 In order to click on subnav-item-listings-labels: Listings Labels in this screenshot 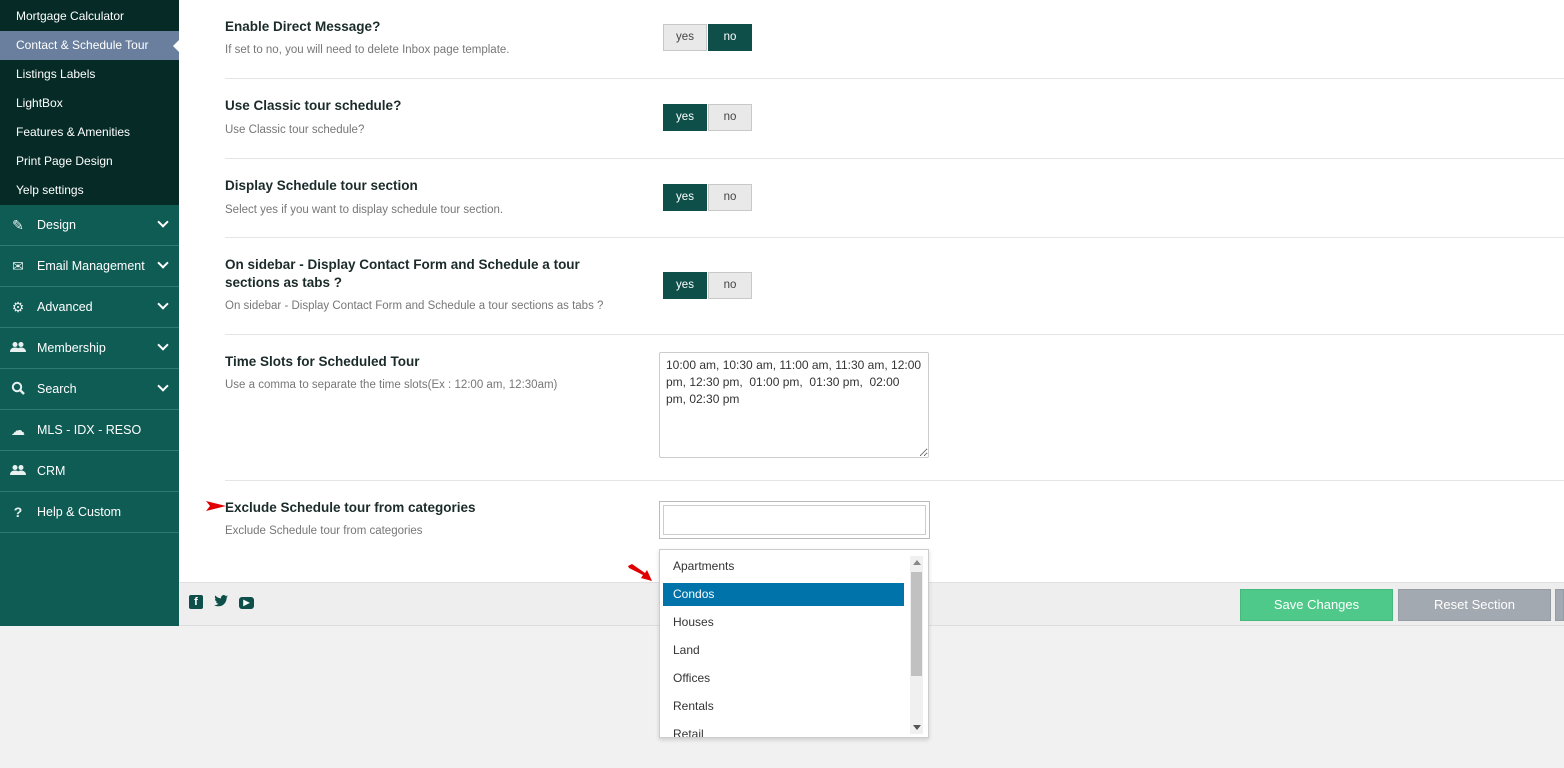, I will do `click(89, 74)`.